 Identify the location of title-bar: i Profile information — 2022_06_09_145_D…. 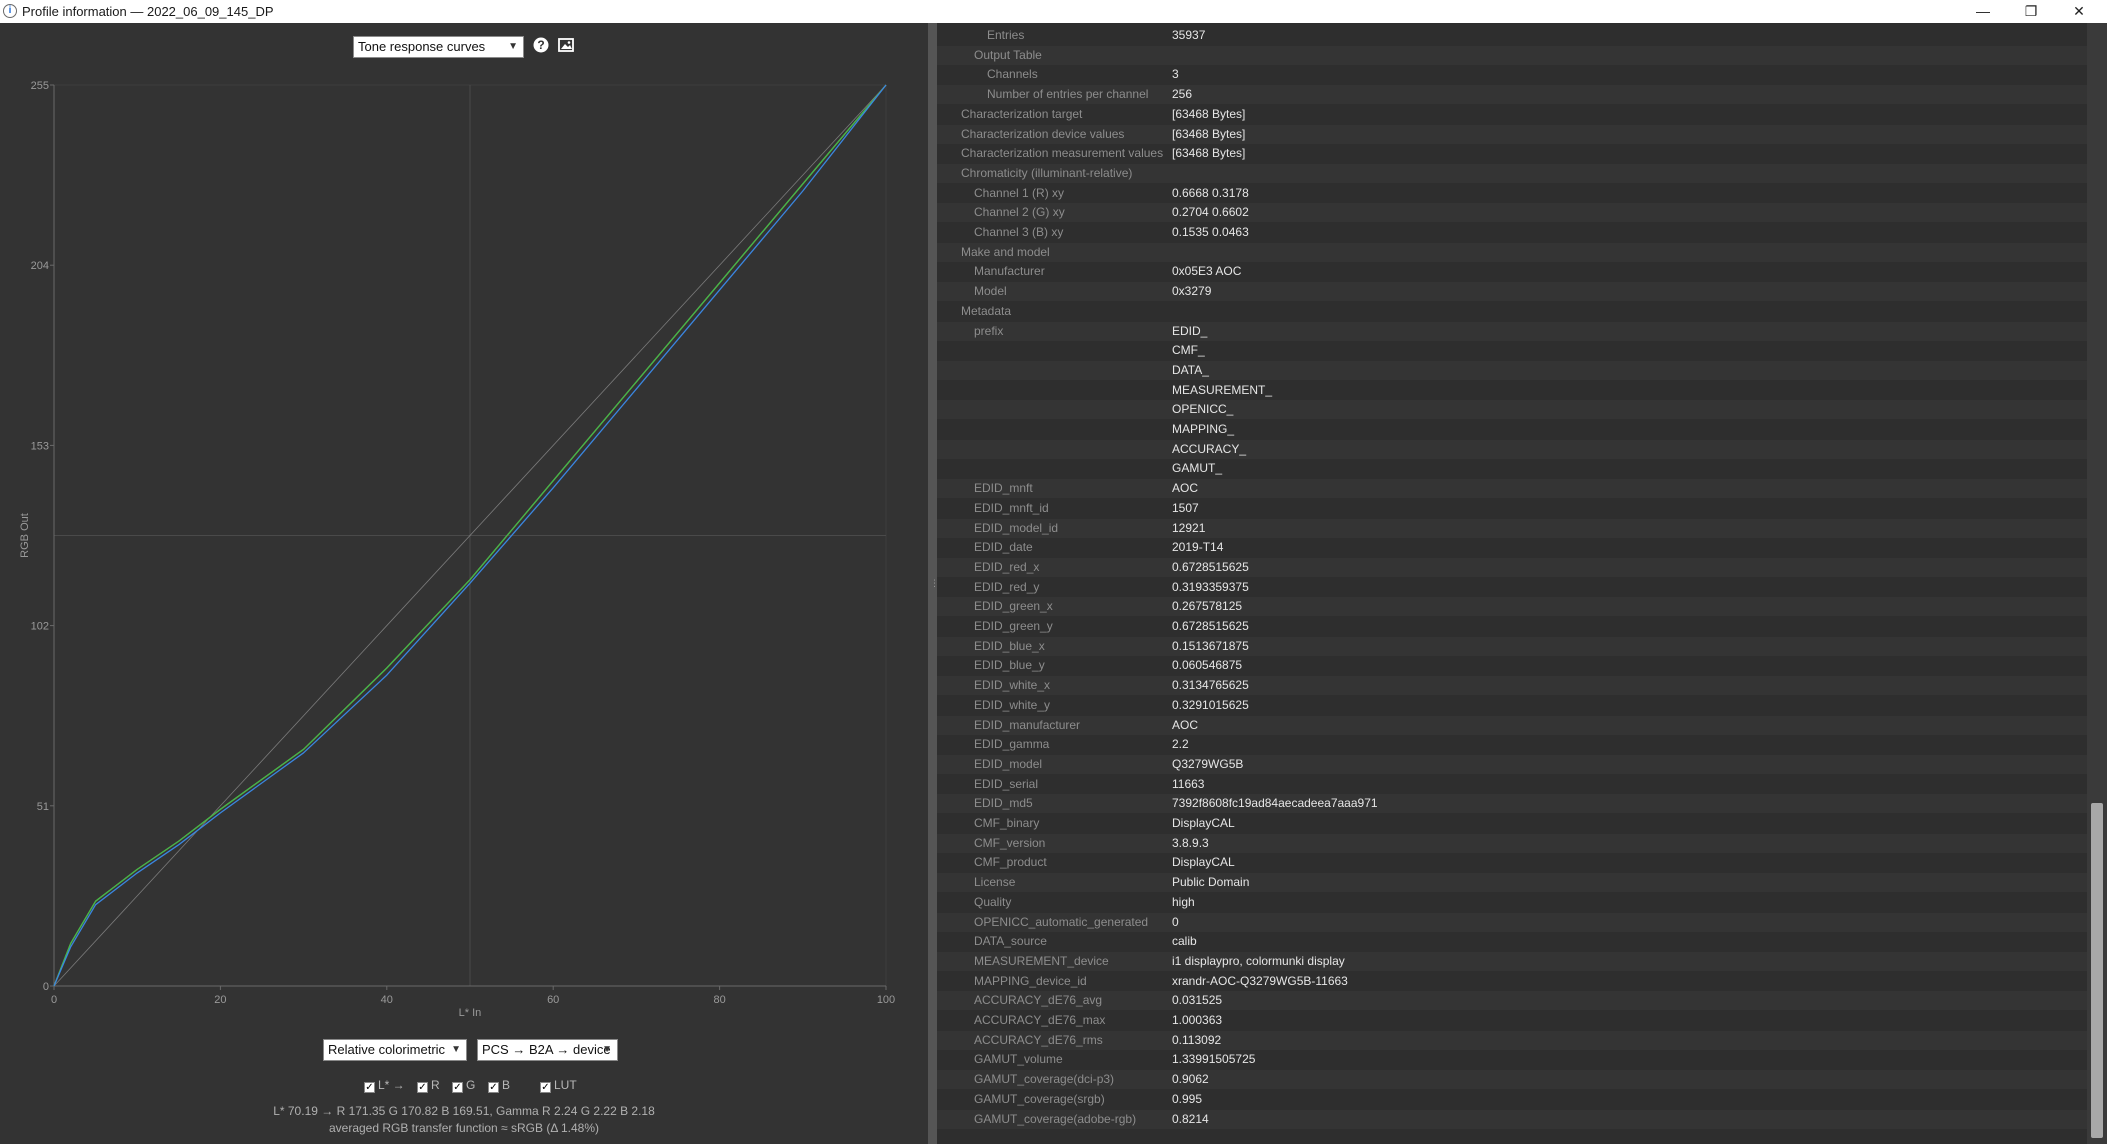
(1053, 11).